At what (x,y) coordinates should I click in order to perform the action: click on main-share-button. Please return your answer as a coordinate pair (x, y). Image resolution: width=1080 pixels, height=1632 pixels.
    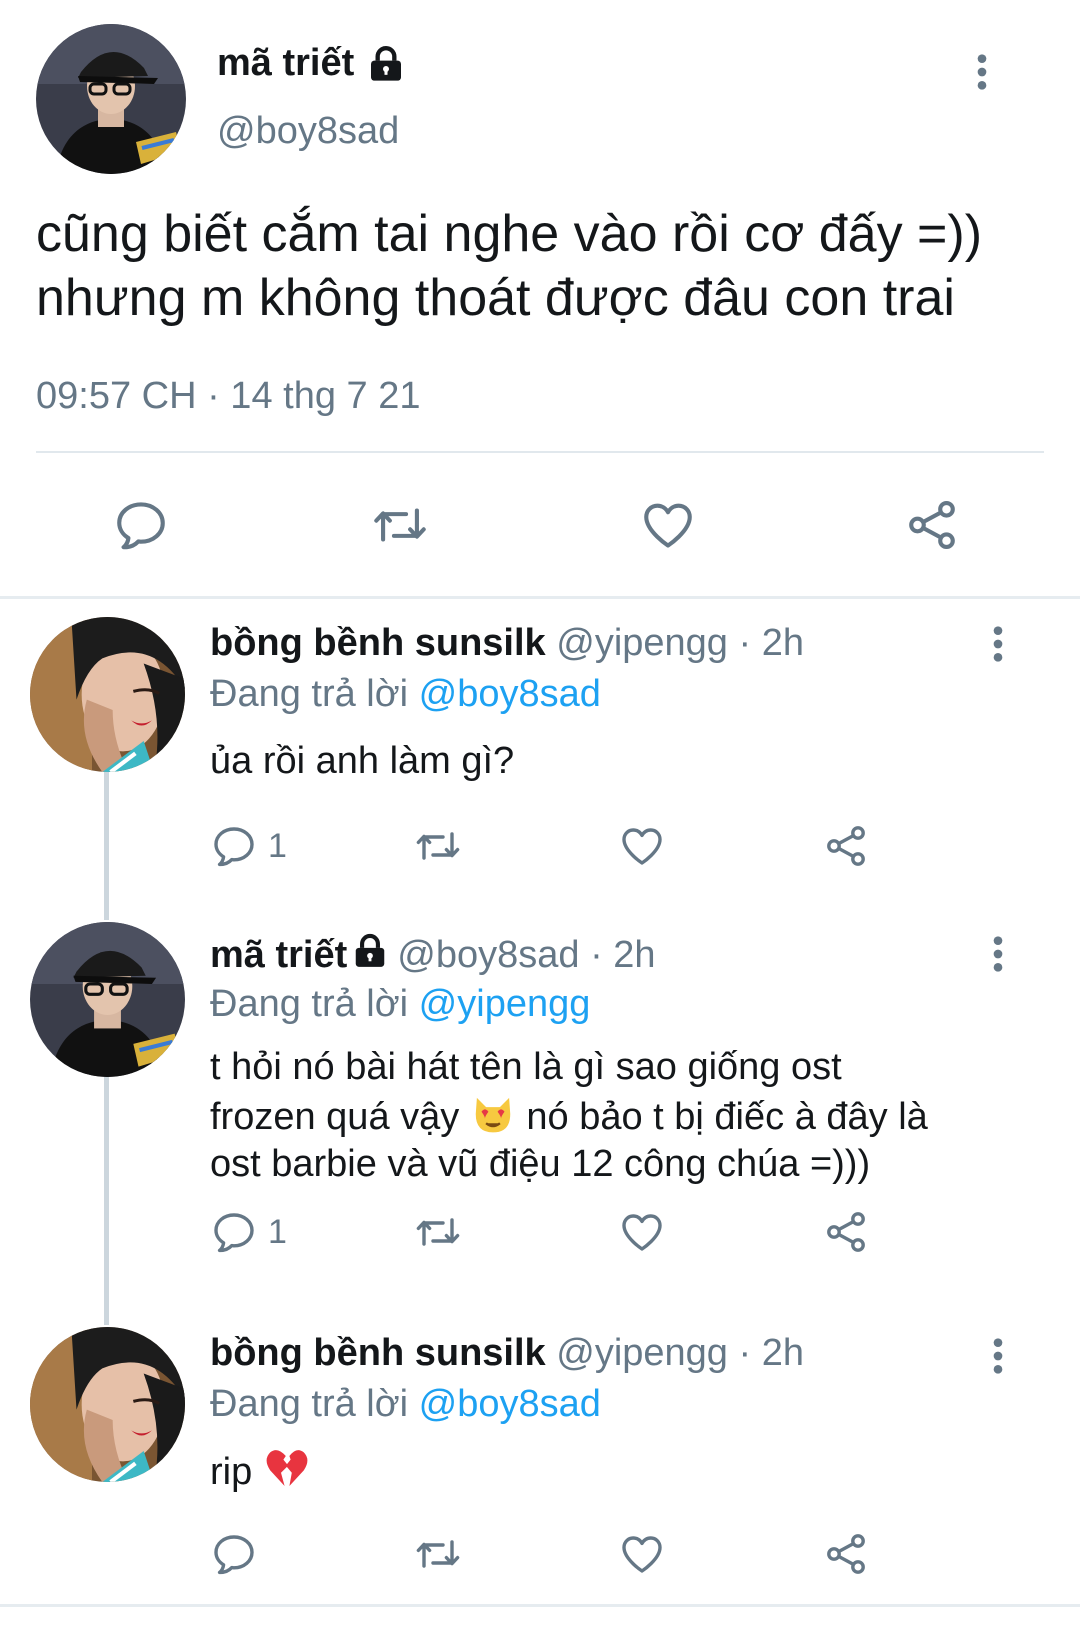
    Looking at the image, I should click on (932, 525).